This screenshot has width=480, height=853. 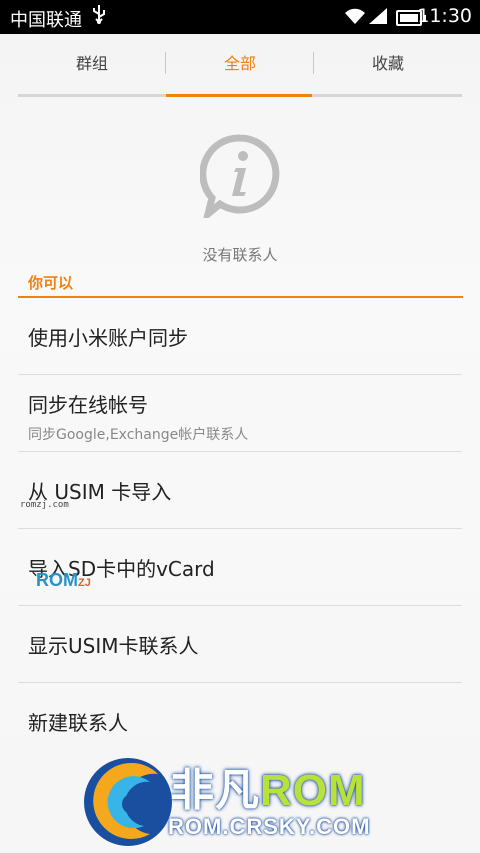 What do you see at coordinates (240, 644) in the screenshot?
I see `action-show-usim-contacts: 显示USIM卡联系人` at bounding box center [240, 644].